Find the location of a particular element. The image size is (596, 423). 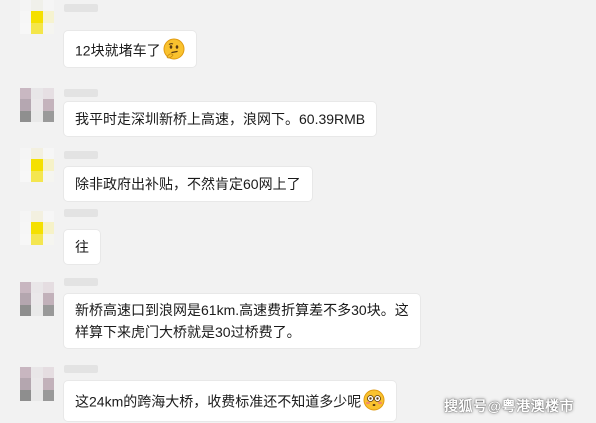

message-text: 12块就堵车了 is located at coordinates (118, 50).